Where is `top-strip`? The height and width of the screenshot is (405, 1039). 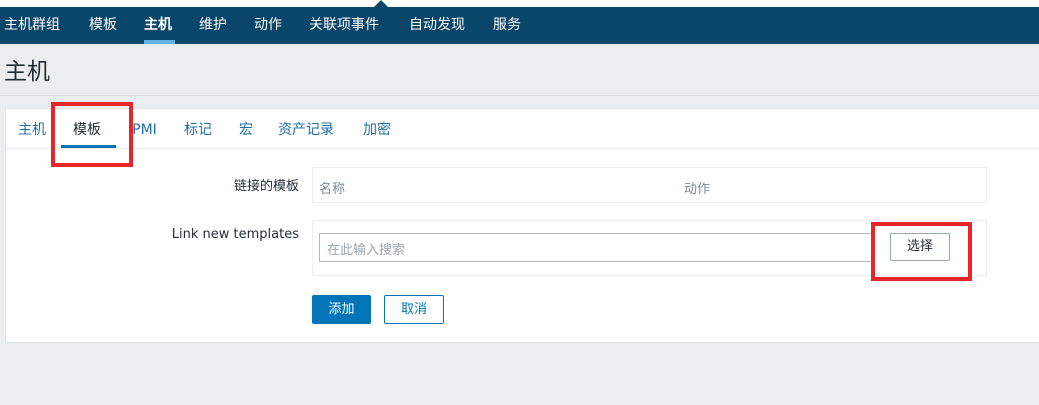
top-strip is located at coordinates (519, 3).